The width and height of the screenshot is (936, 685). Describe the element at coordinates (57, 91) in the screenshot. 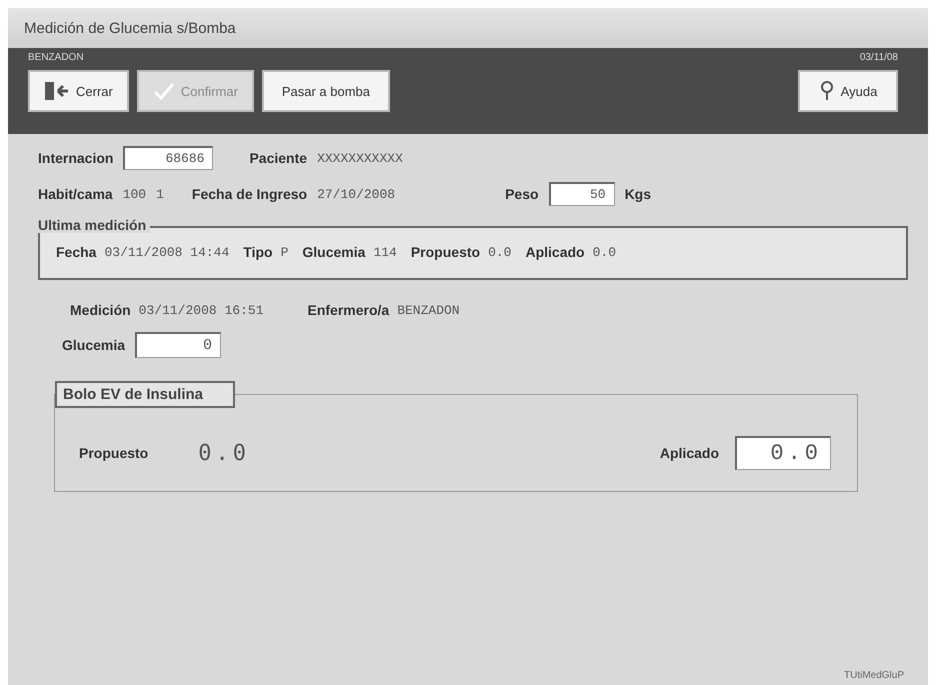

I see `door-arrow-icon` at that location.